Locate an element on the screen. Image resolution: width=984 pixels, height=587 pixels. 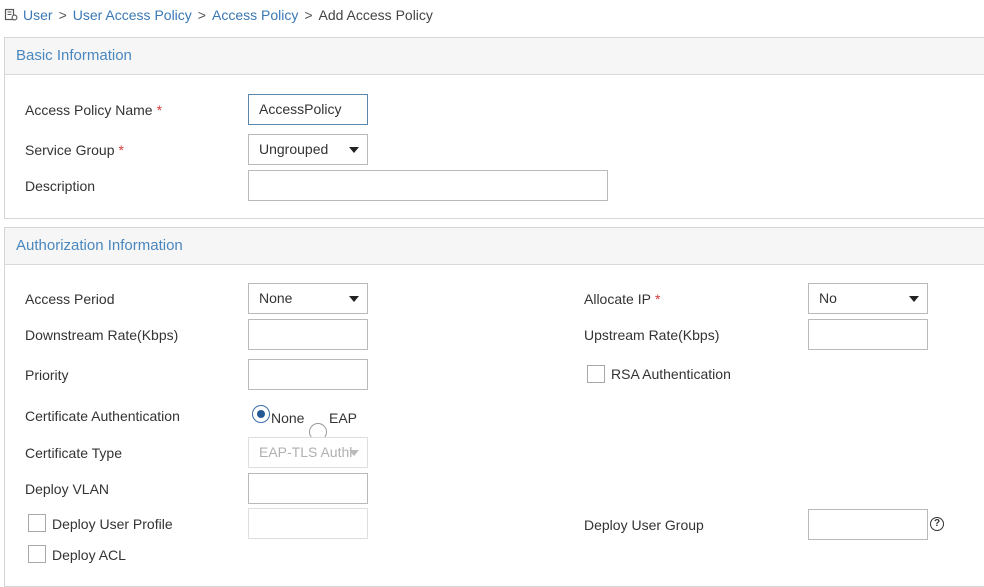
deploy-vlan-input is located at coordinates (308, 488).